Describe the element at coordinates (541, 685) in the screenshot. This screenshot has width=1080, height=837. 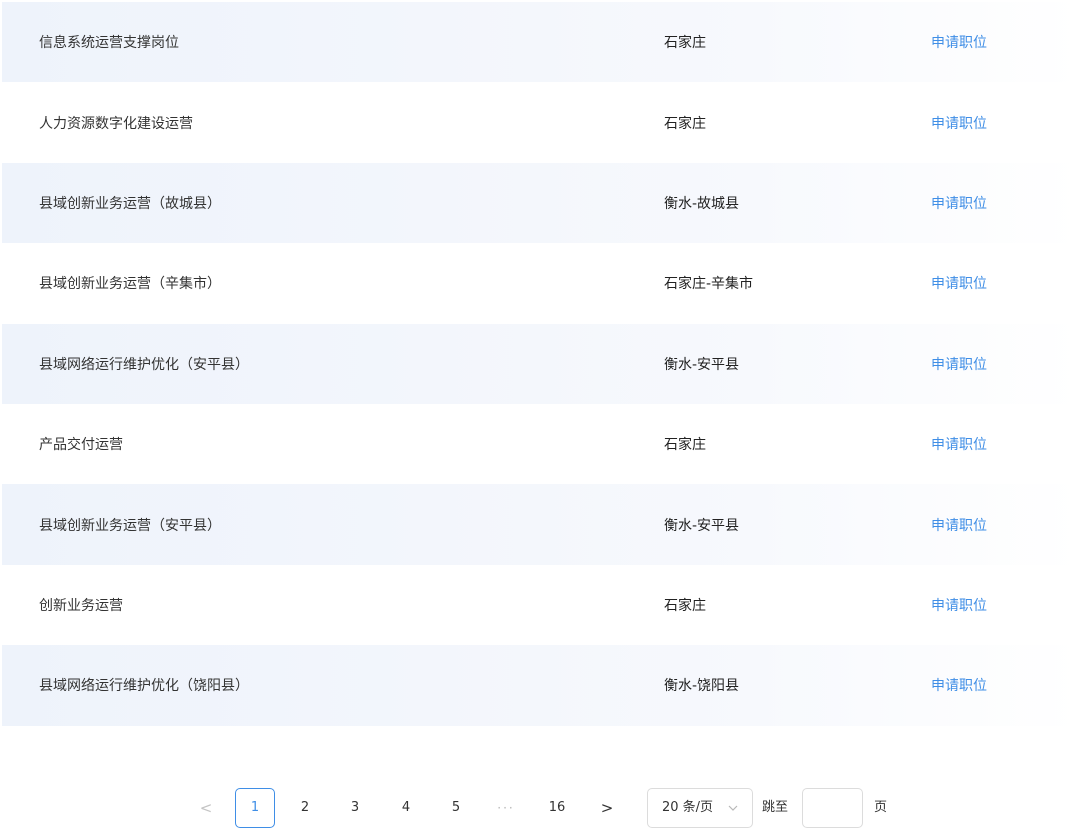
I see `job-row: 县域网络运行维护优化（饶阳县） 衡水-饶阳县 申请职位` at that location.